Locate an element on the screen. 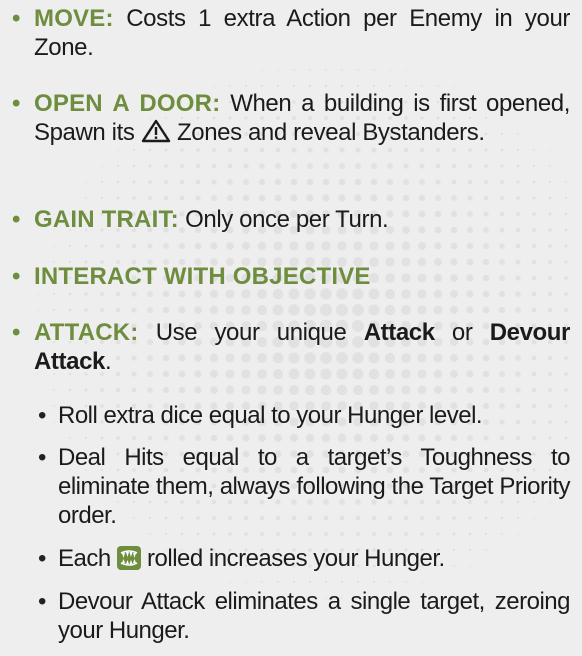 The image size is (582, 656). rule-gain-trait: • GAIN TRAIT: Only once per Turn. is located at coordinates (291, 219).